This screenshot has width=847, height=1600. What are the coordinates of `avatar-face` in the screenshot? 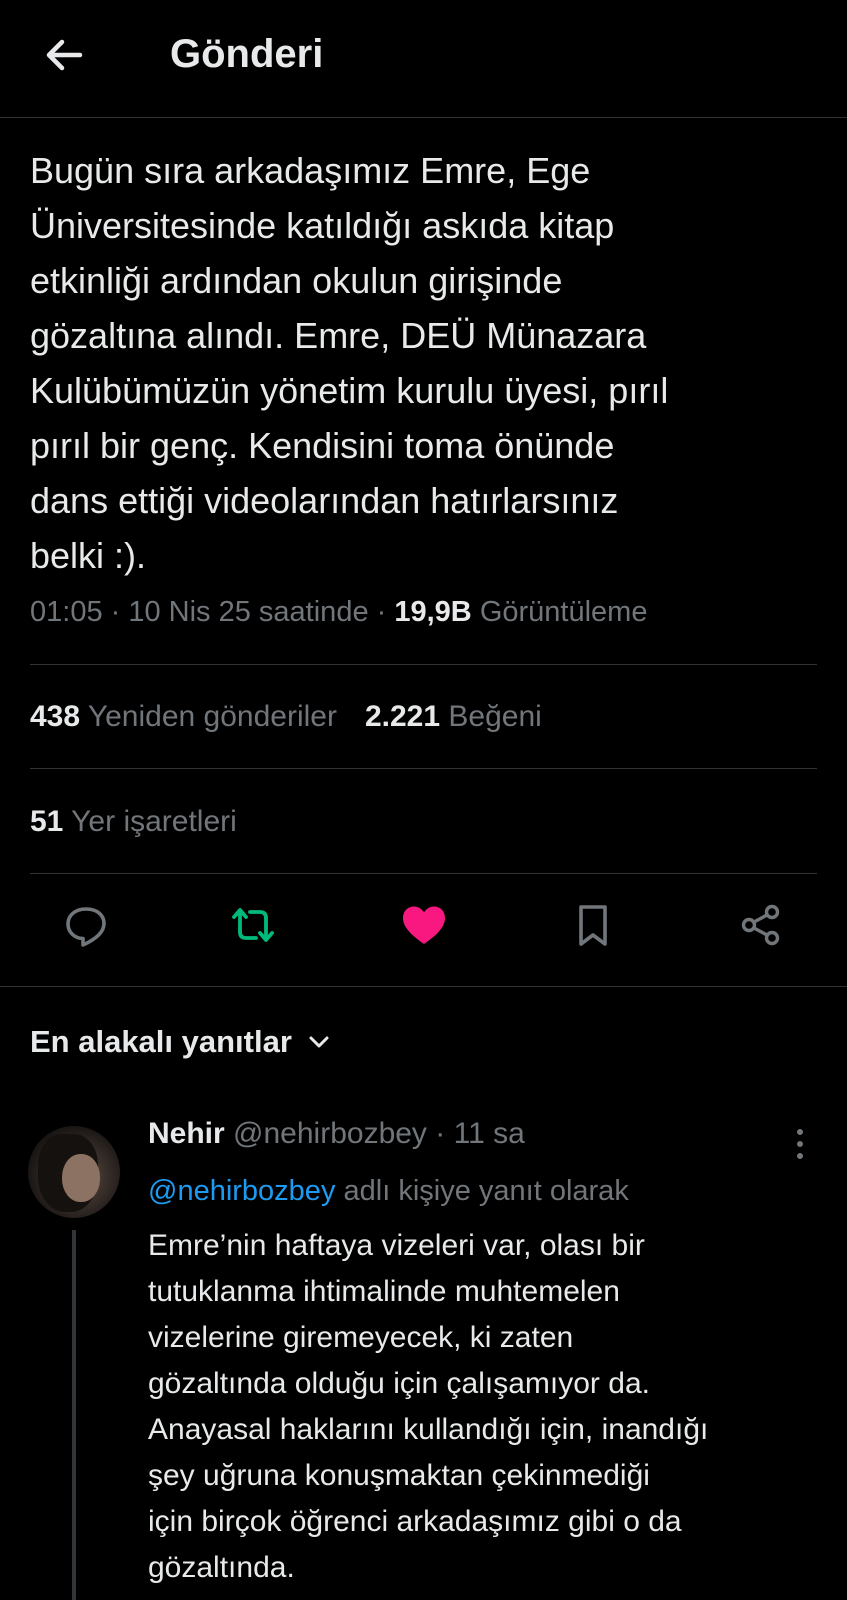 It's located at (81, 1178).